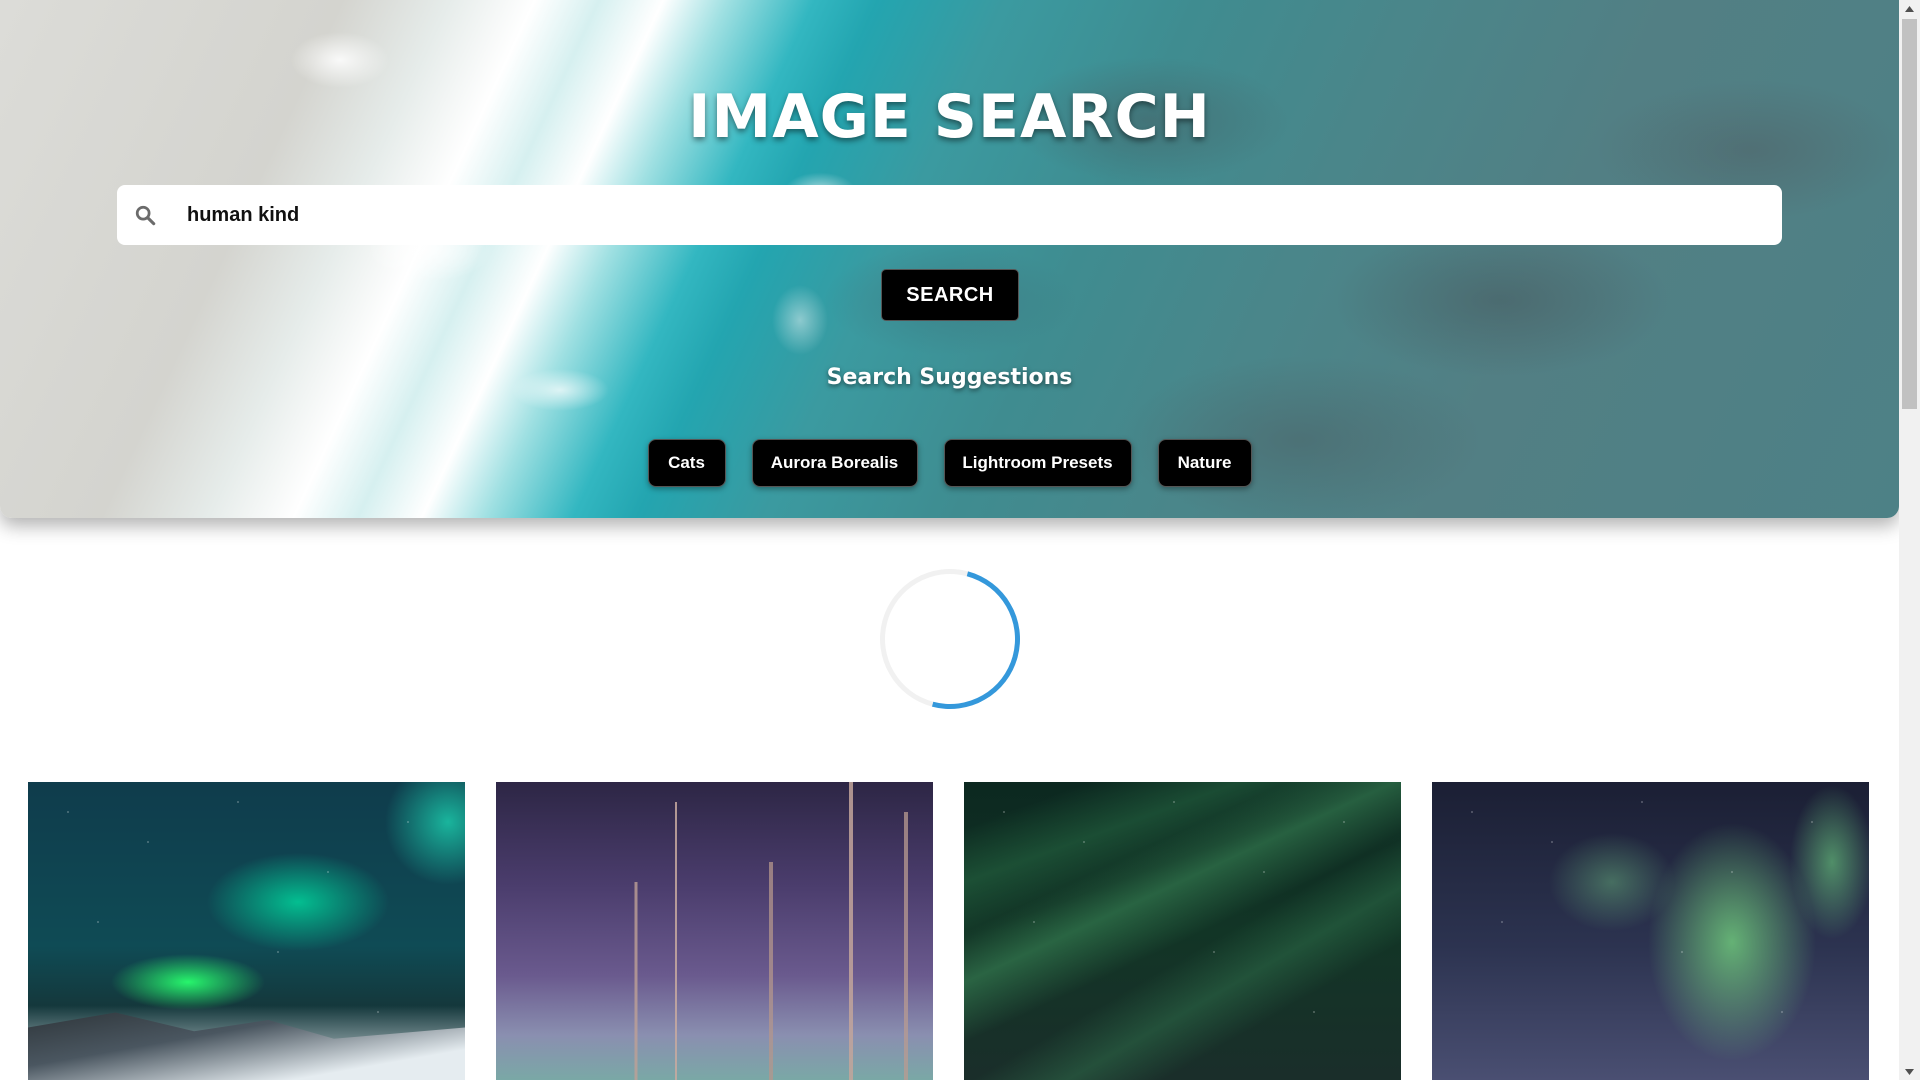 The width and height of the screenshot is (1920, 1080). I want to click on search-suggestions-heading: Search Suggestions, so click(949, 377).